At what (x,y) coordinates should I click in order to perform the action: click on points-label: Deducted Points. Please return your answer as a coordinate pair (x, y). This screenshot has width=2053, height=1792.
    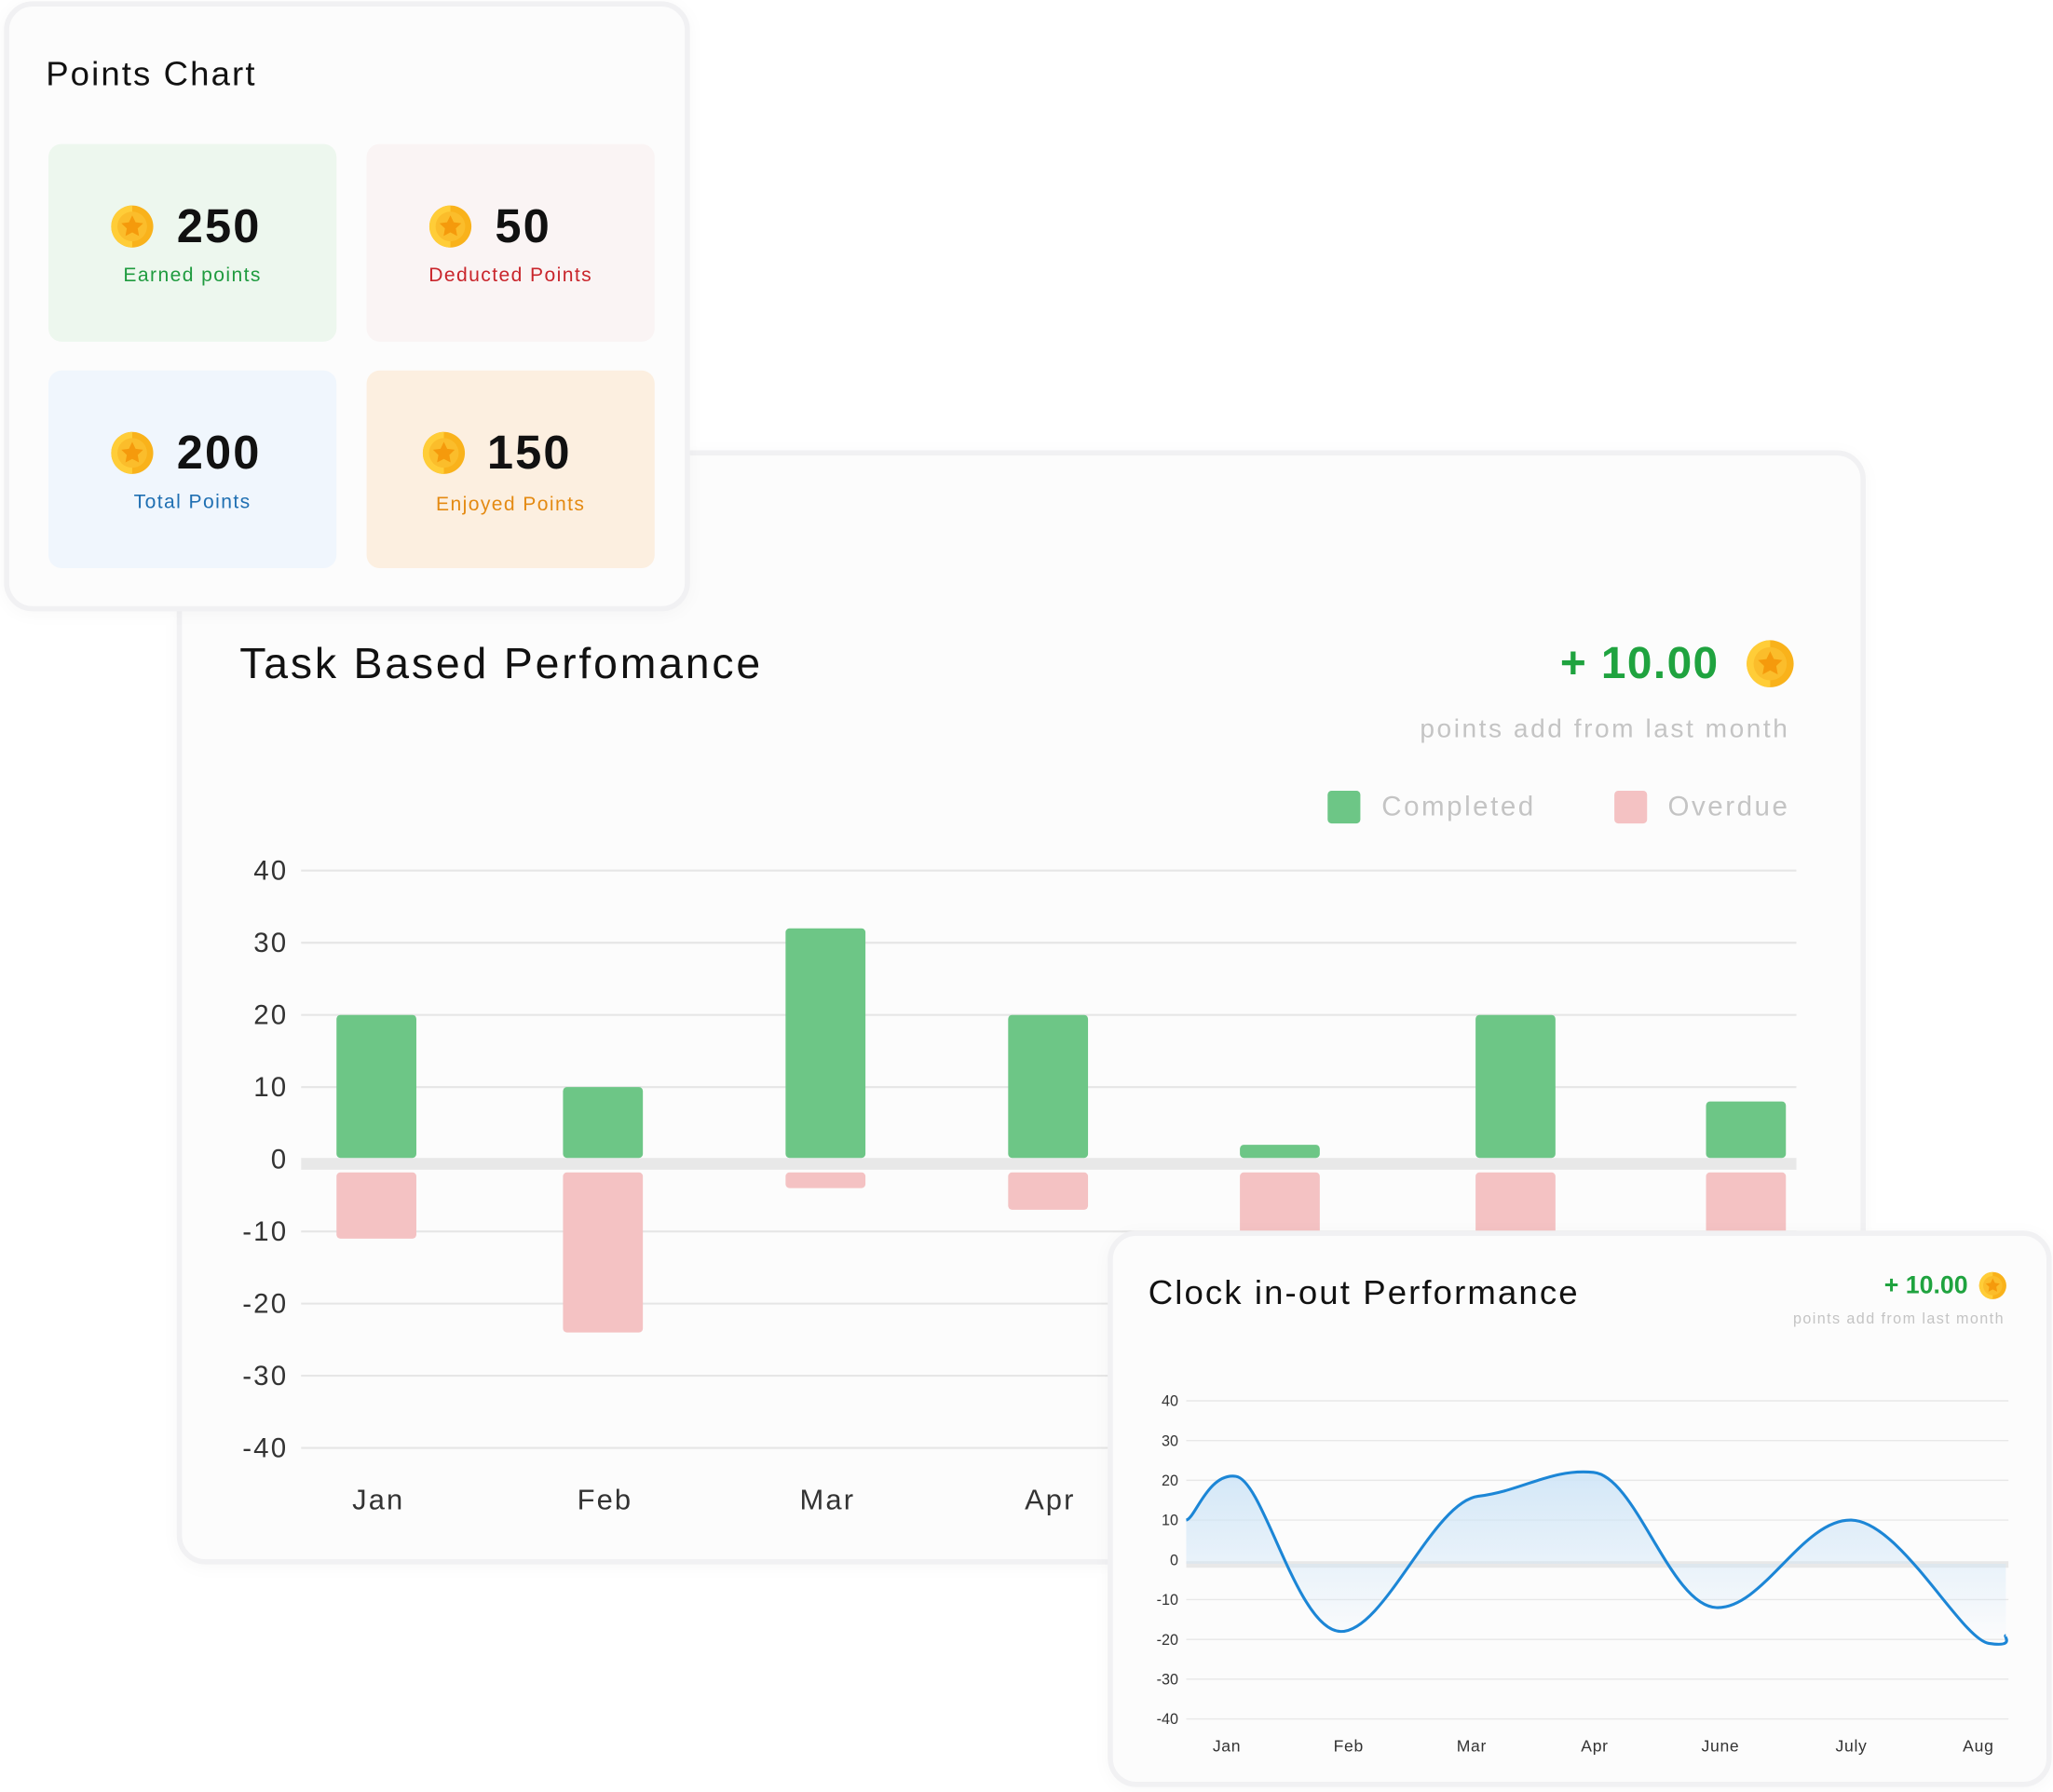
    Looking at the image, I should click on (510, 275).